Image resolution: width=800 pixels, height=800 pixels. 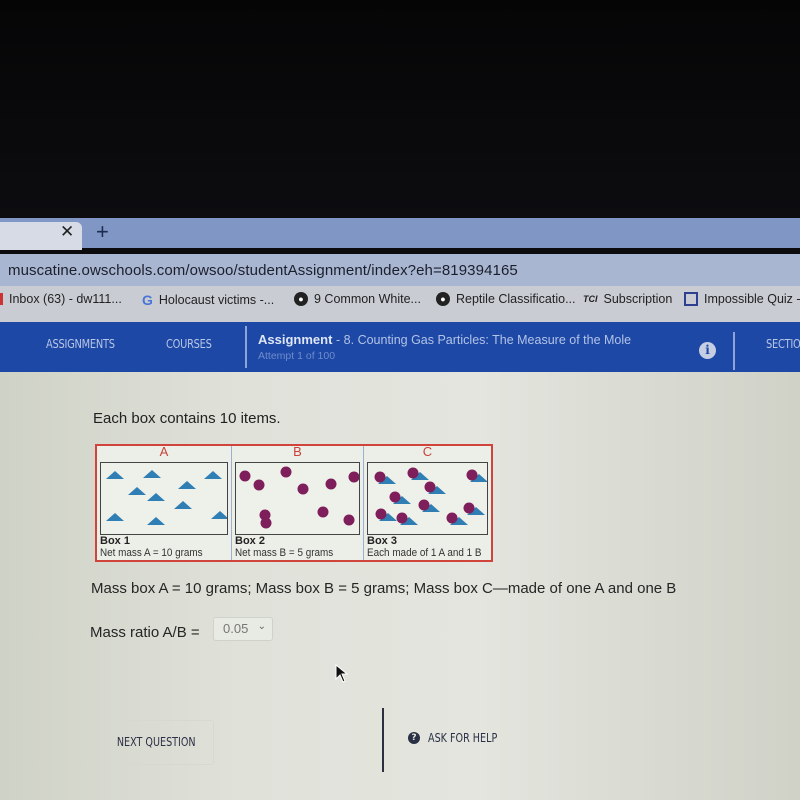 What do you see at coordinates (638, 299) in the screenshot?
I see `bookmark-label: Subscription` at bounding box center [638, 299].